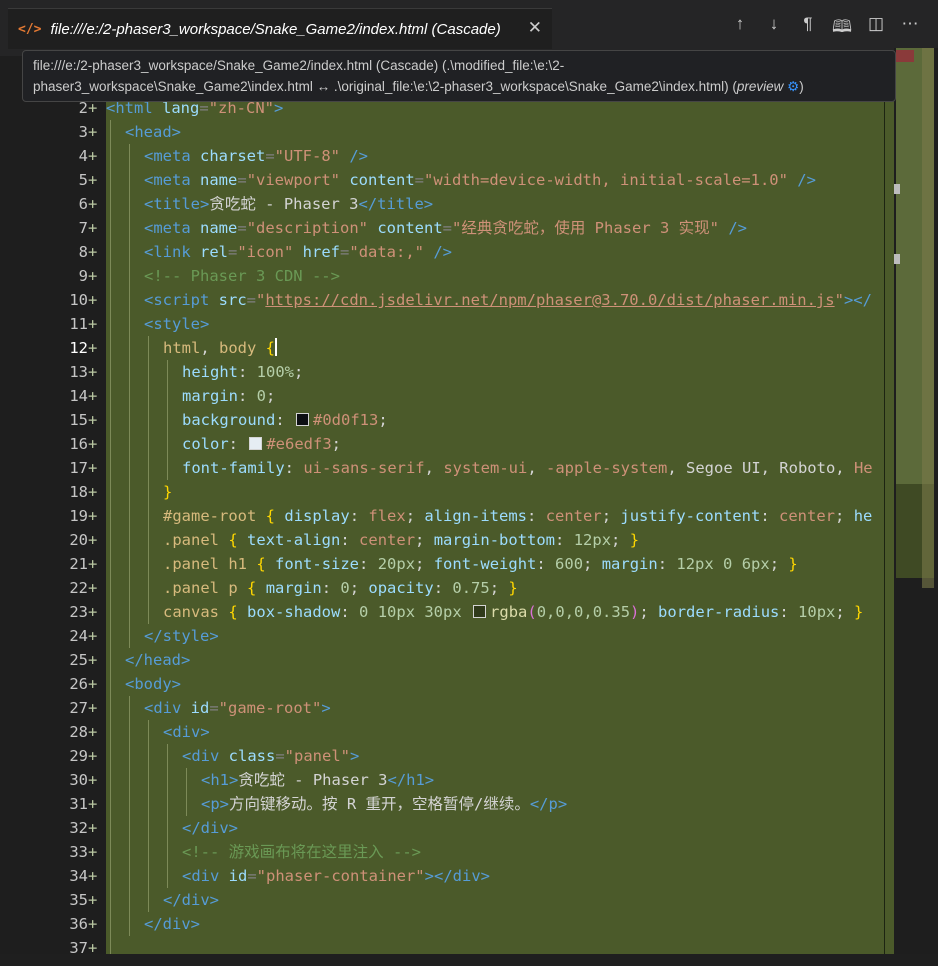  What do you see at coordinates (916, 507) in the screenshot?
I see `minimap` at bounding box center [916, 507].